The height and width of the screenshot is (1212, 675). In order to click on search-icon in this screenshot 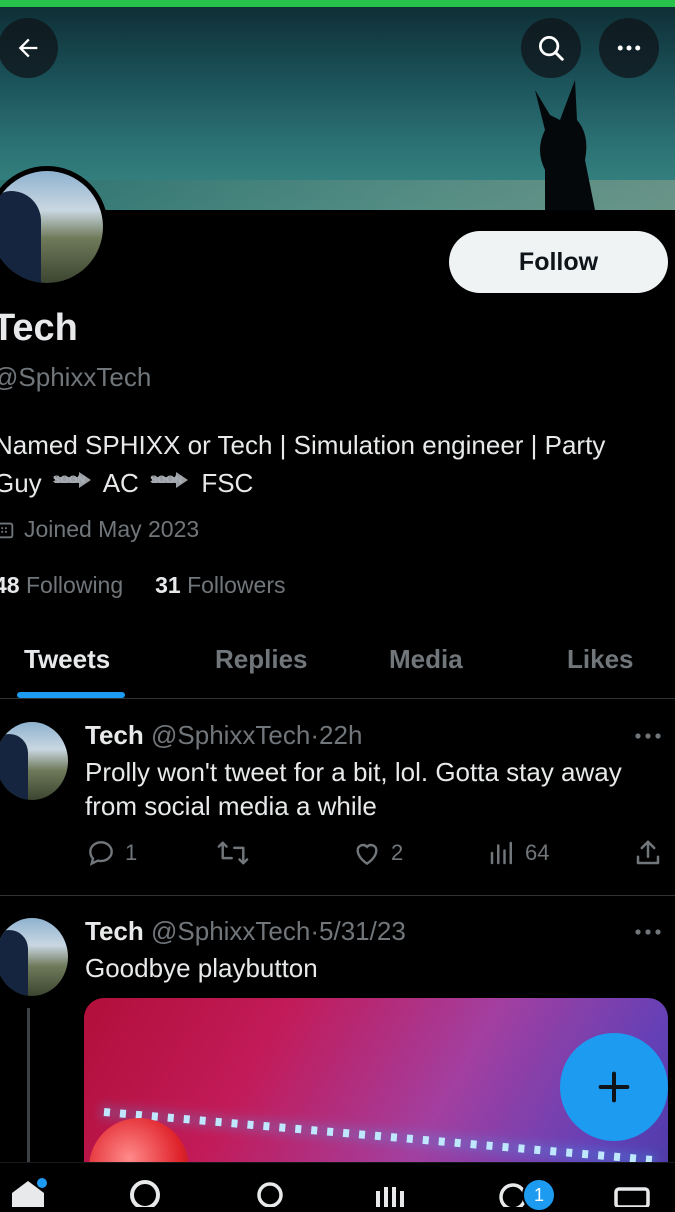, I will do `click(551, 48)`.